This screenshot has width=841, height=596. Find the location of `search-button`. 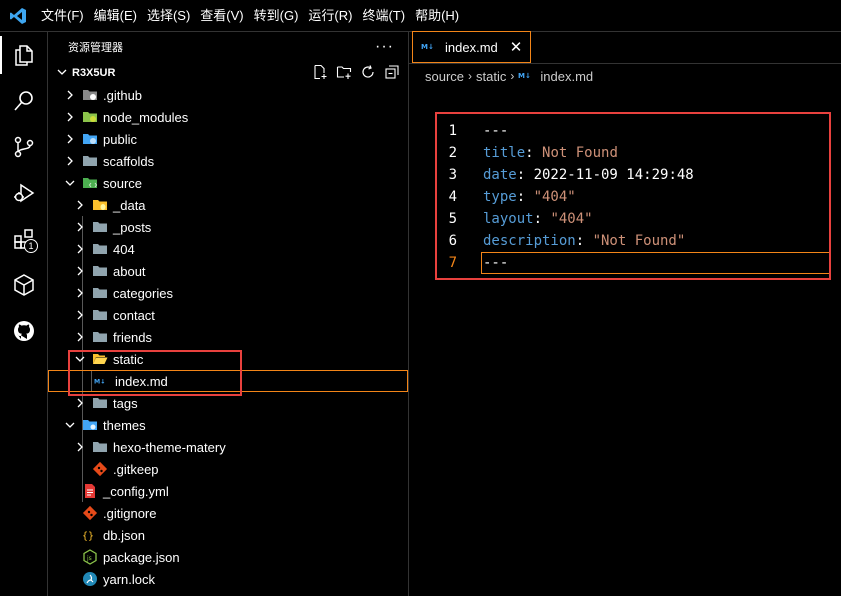

search-button is located at coordinates (24, 101).